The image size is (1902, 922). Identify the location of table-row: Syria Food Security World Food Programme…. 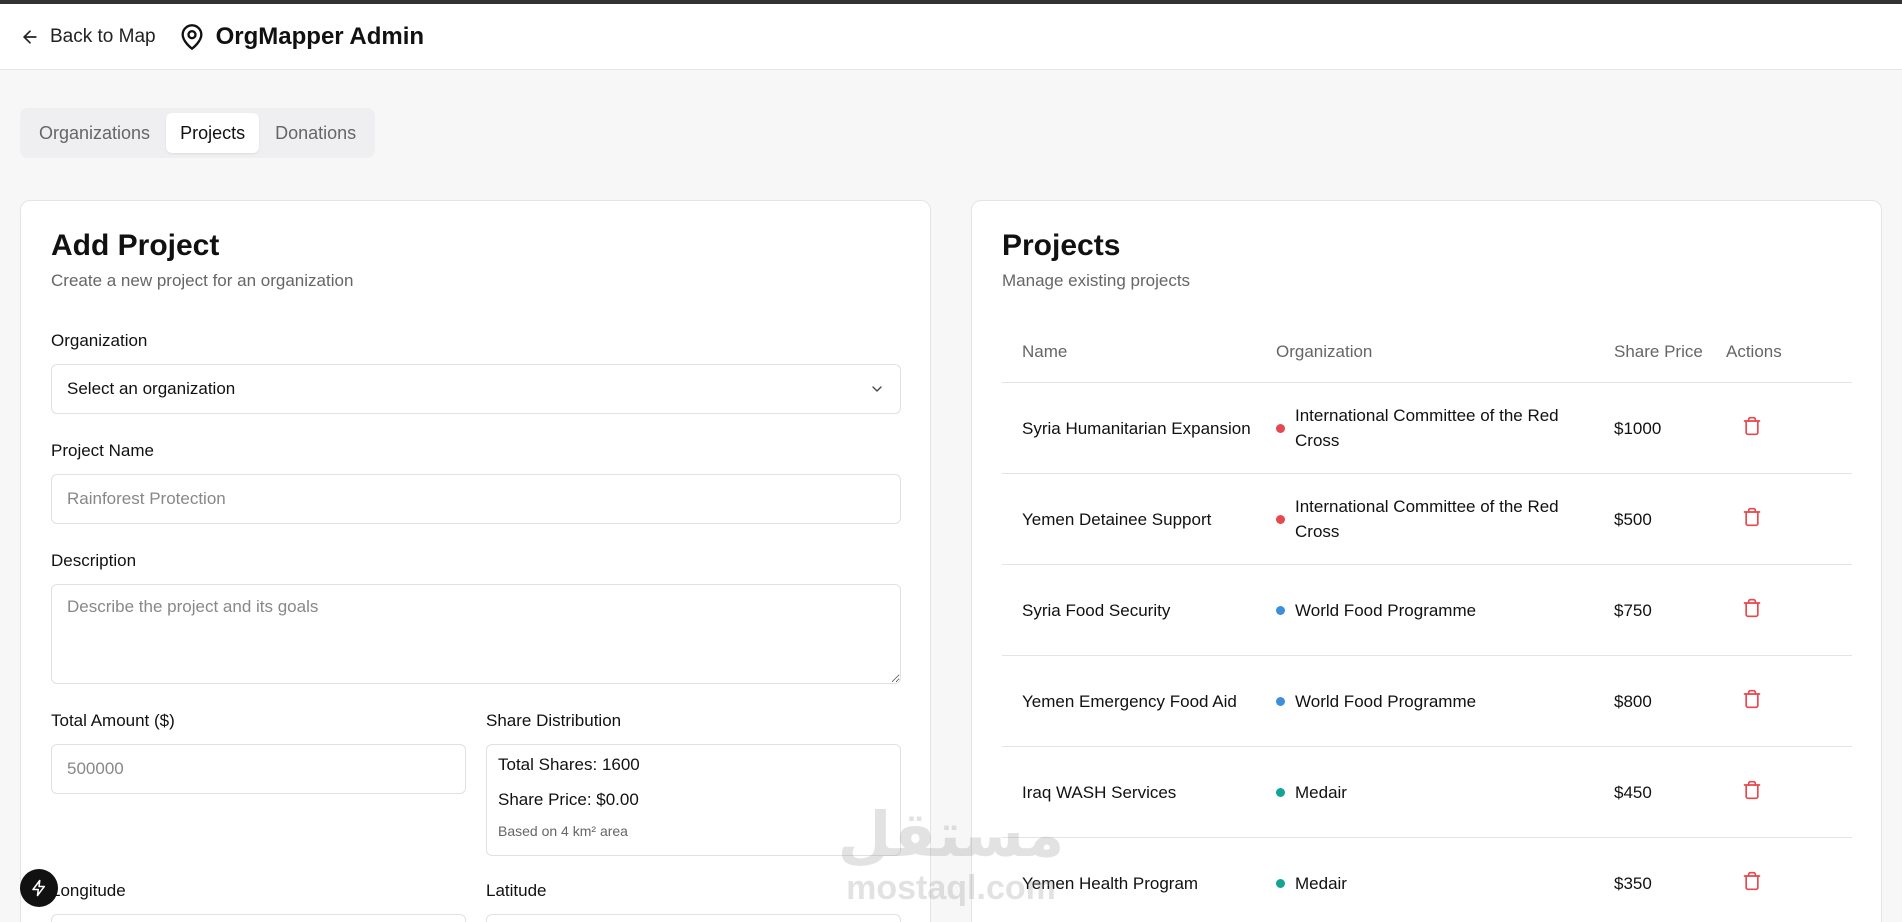
(1427, 610).